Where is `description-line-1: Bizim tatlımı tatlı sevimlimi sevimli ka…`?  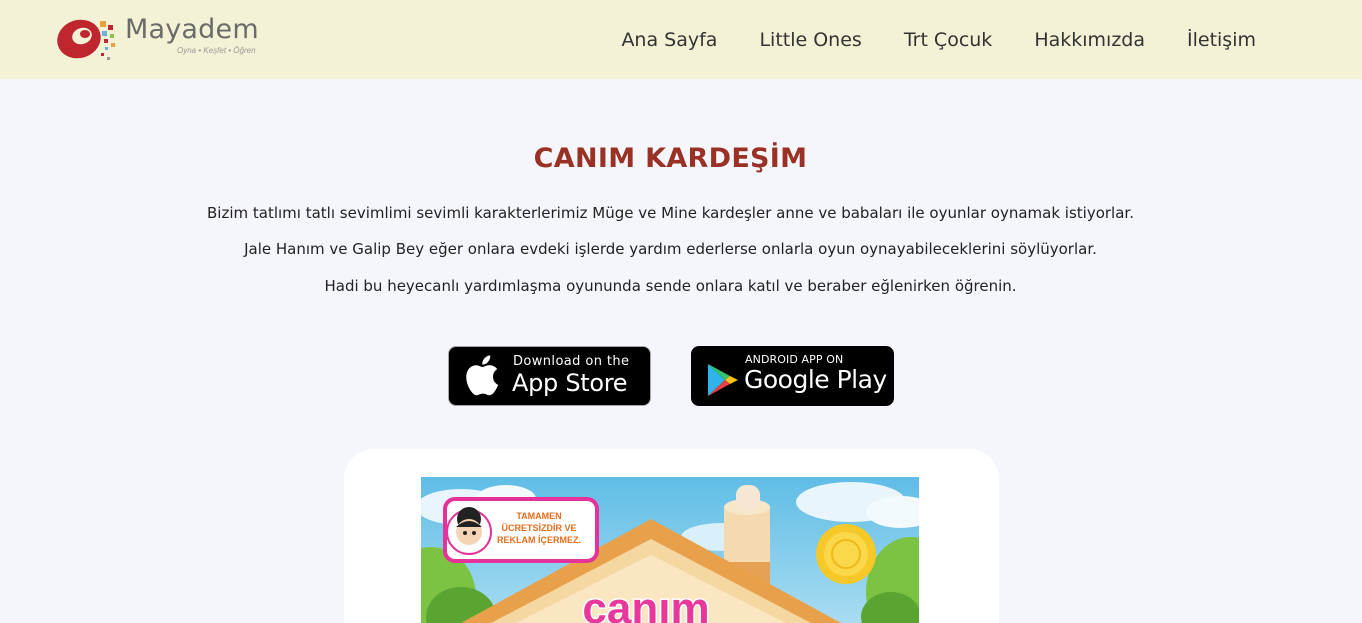
description-line-1: Bizim tatlımı tatlı sevimlimi sevimli ka… is located at coordinates (670, 213).